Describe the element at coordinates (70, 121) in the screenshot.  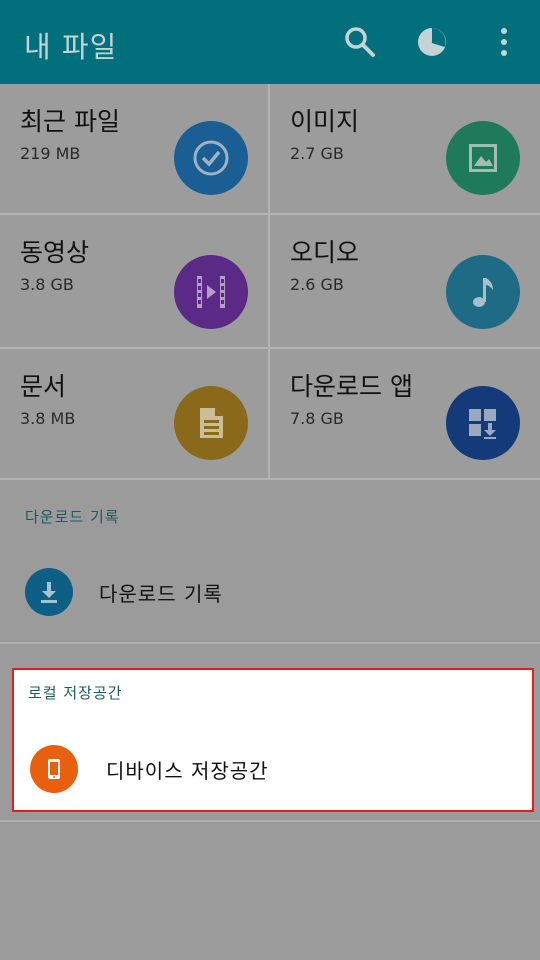
I see `category-name: 최근 파일` at that location.